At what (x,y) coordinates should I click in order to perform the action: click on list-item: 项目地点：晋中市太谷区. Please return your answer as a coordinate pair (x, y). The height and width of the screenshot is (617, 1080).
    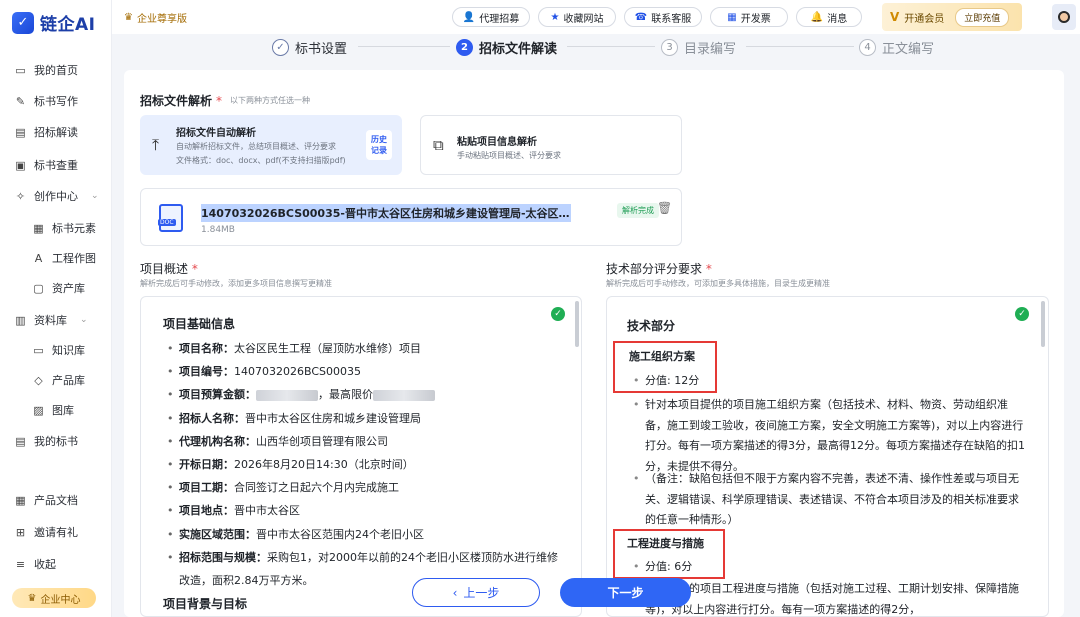
    Looking at the image, I should click on (360, 510).